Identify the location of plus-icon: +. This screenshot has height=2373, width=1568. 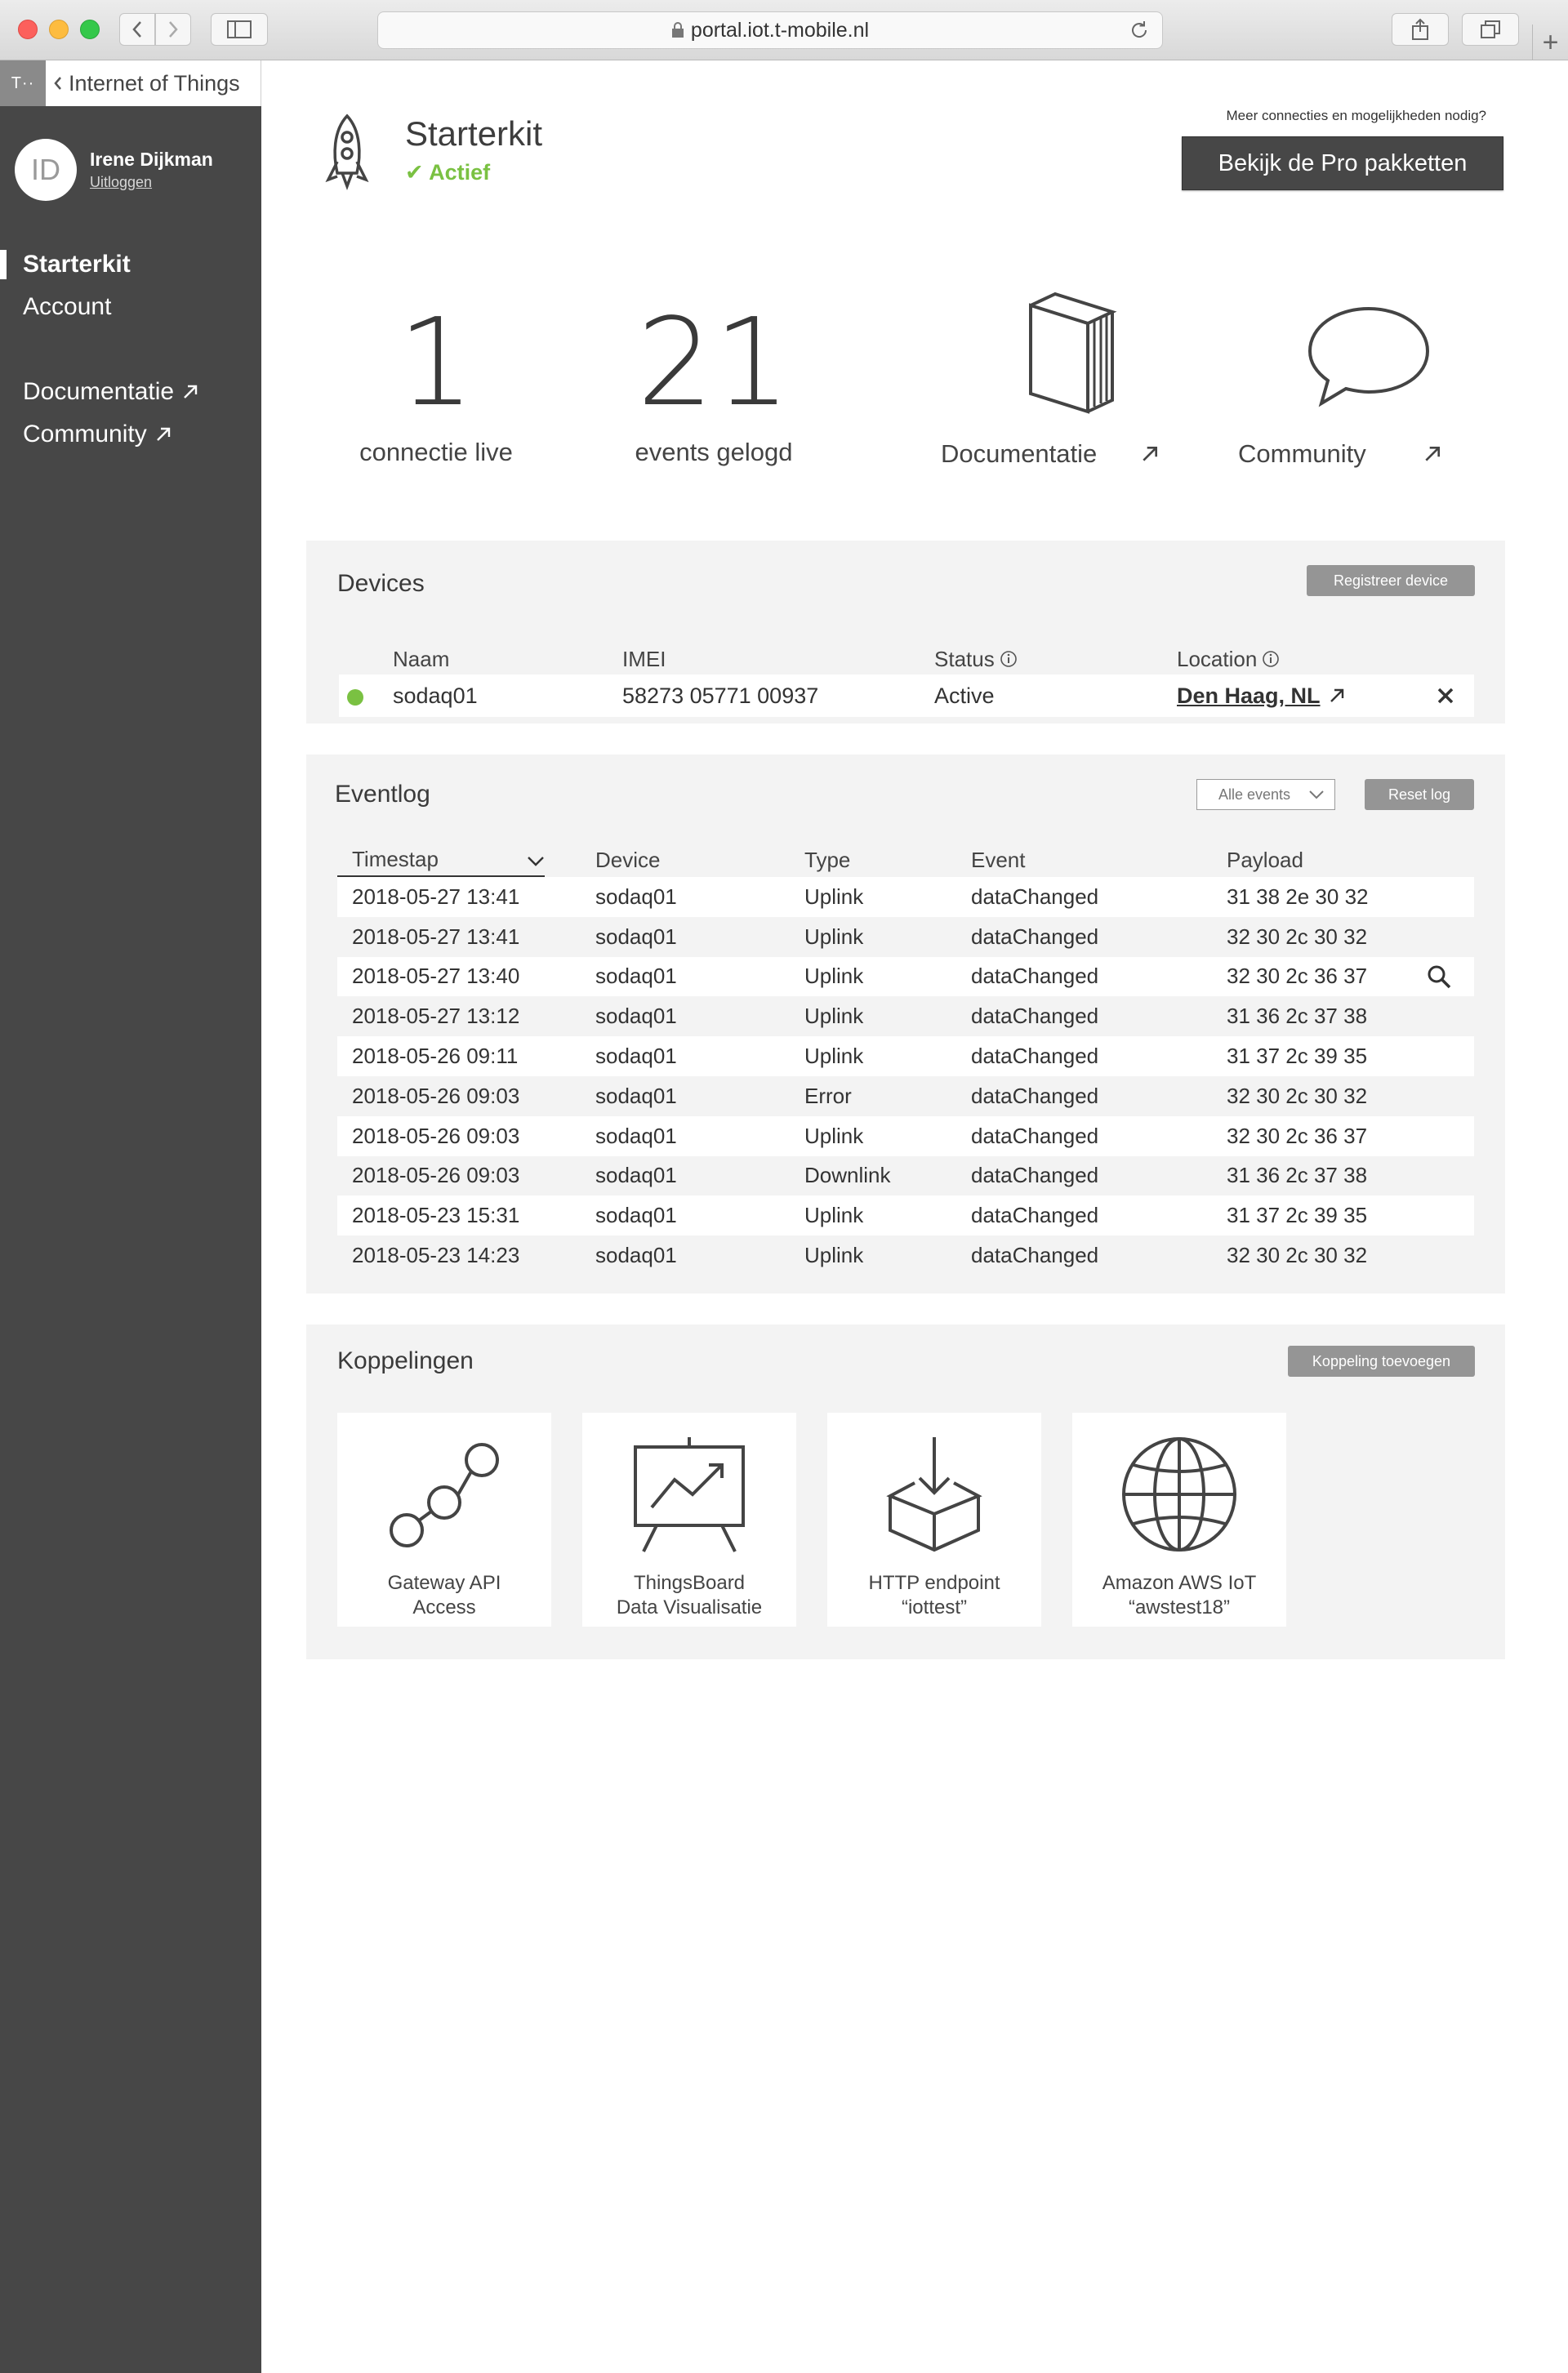
(1550, 42).